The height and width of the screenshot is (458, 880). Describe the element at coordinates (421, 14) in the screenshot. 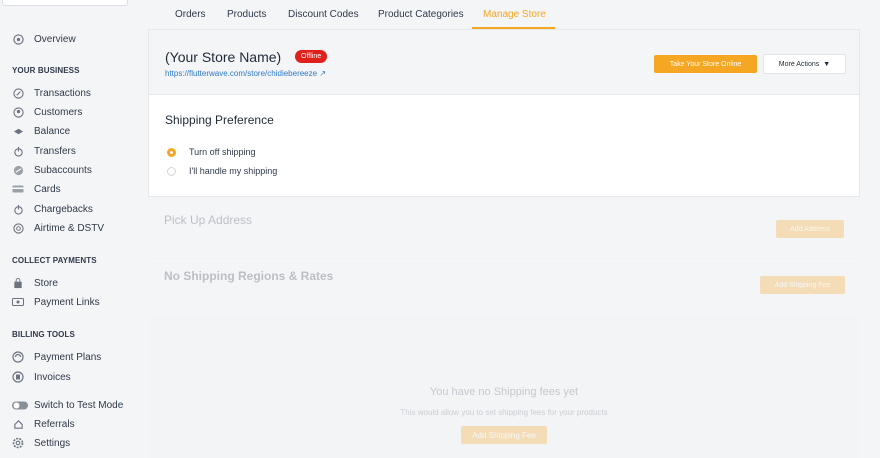

I see `tab-product-categories: Product Categories` at that location.